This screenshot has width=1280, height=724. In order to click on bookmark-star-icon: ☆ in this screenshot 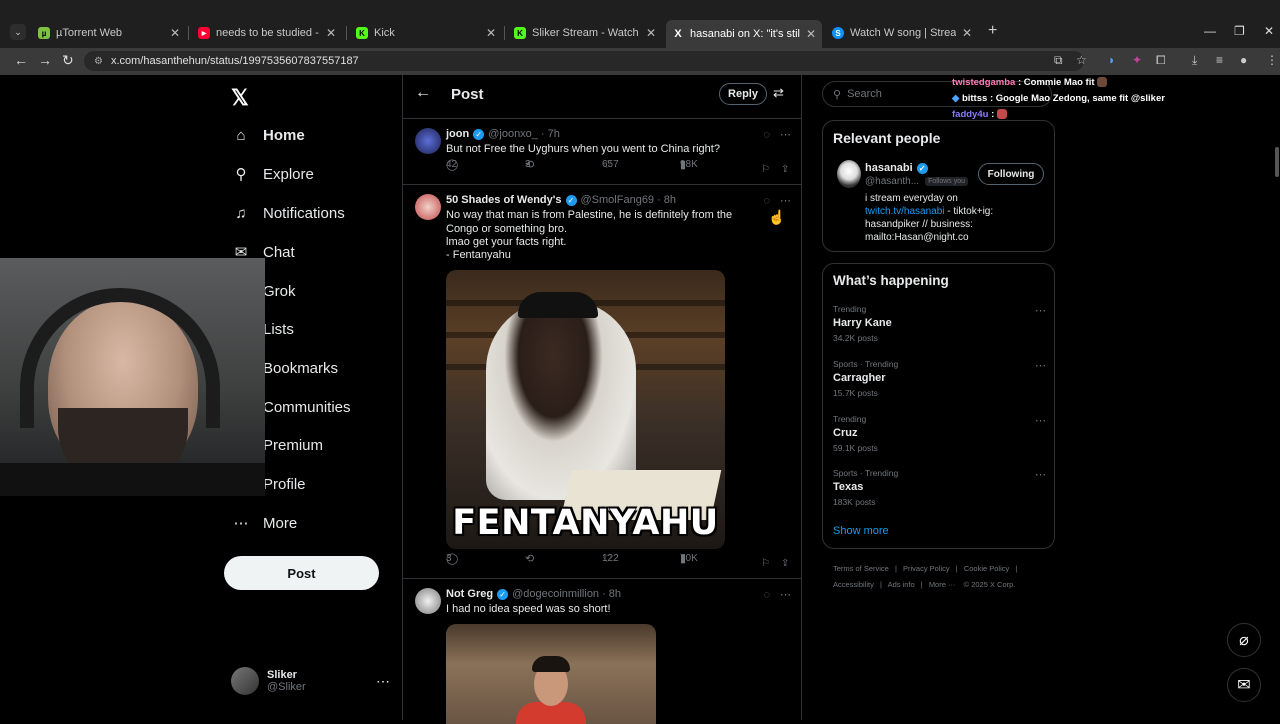, I will do `click(1081, 60)`.